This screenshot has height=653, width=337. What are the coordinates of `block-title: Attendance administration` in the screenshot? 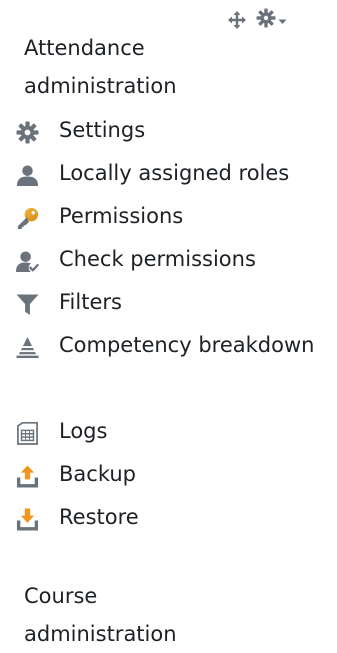 It's located at (100, 67).